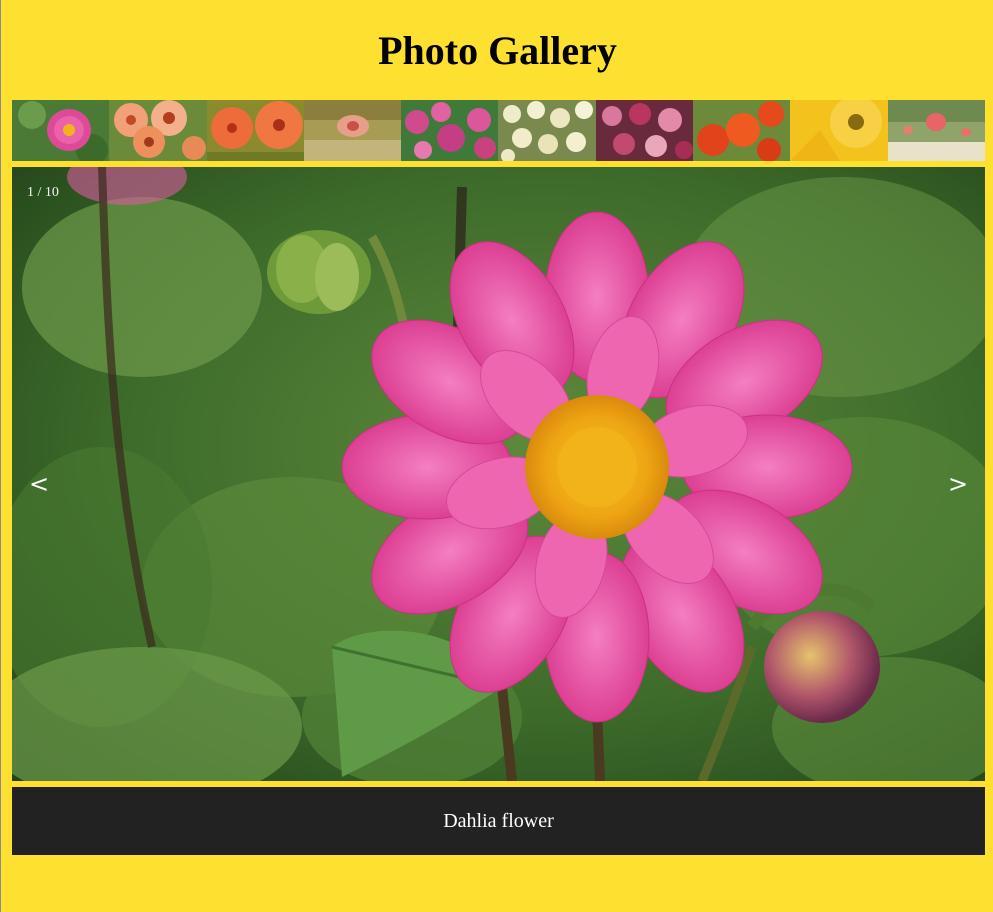  I want to click on thumbnail-strip, so click(498, 130).